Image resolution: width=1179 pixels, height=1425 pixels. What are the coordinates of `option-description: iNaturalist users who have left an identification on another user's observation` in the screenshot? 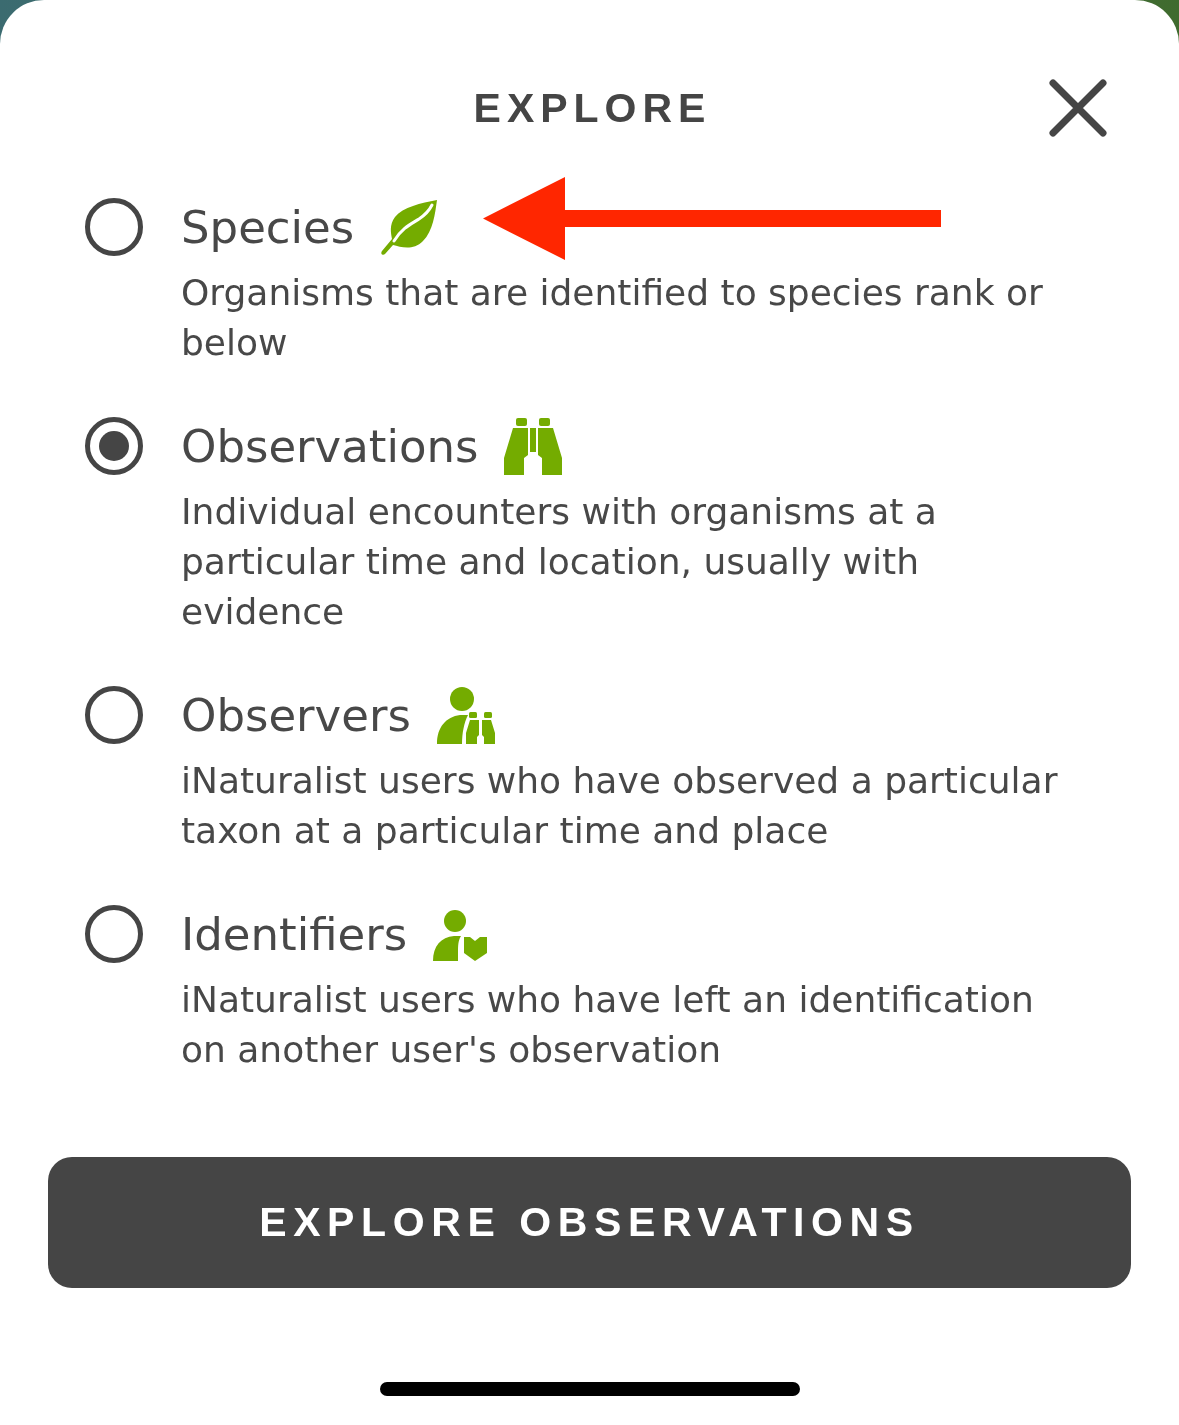 It's located at (608, 1025).